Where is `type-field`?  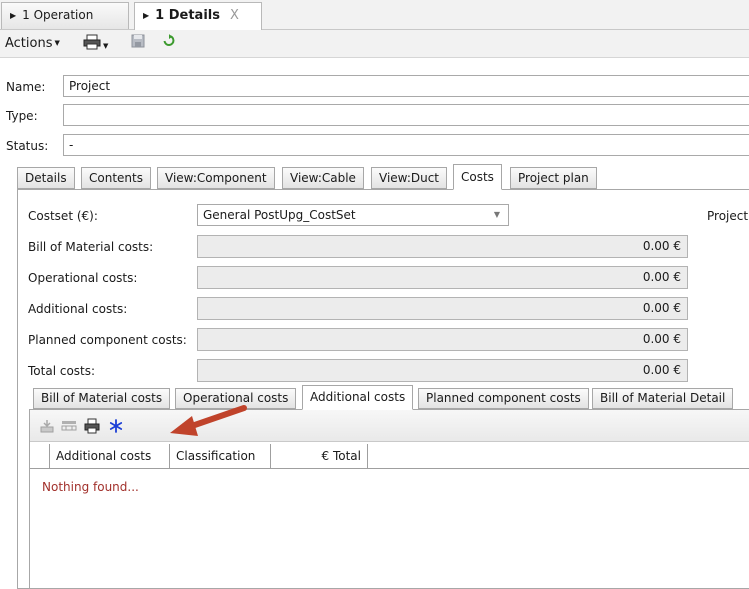 type-field is located at coordinates (406, 115).